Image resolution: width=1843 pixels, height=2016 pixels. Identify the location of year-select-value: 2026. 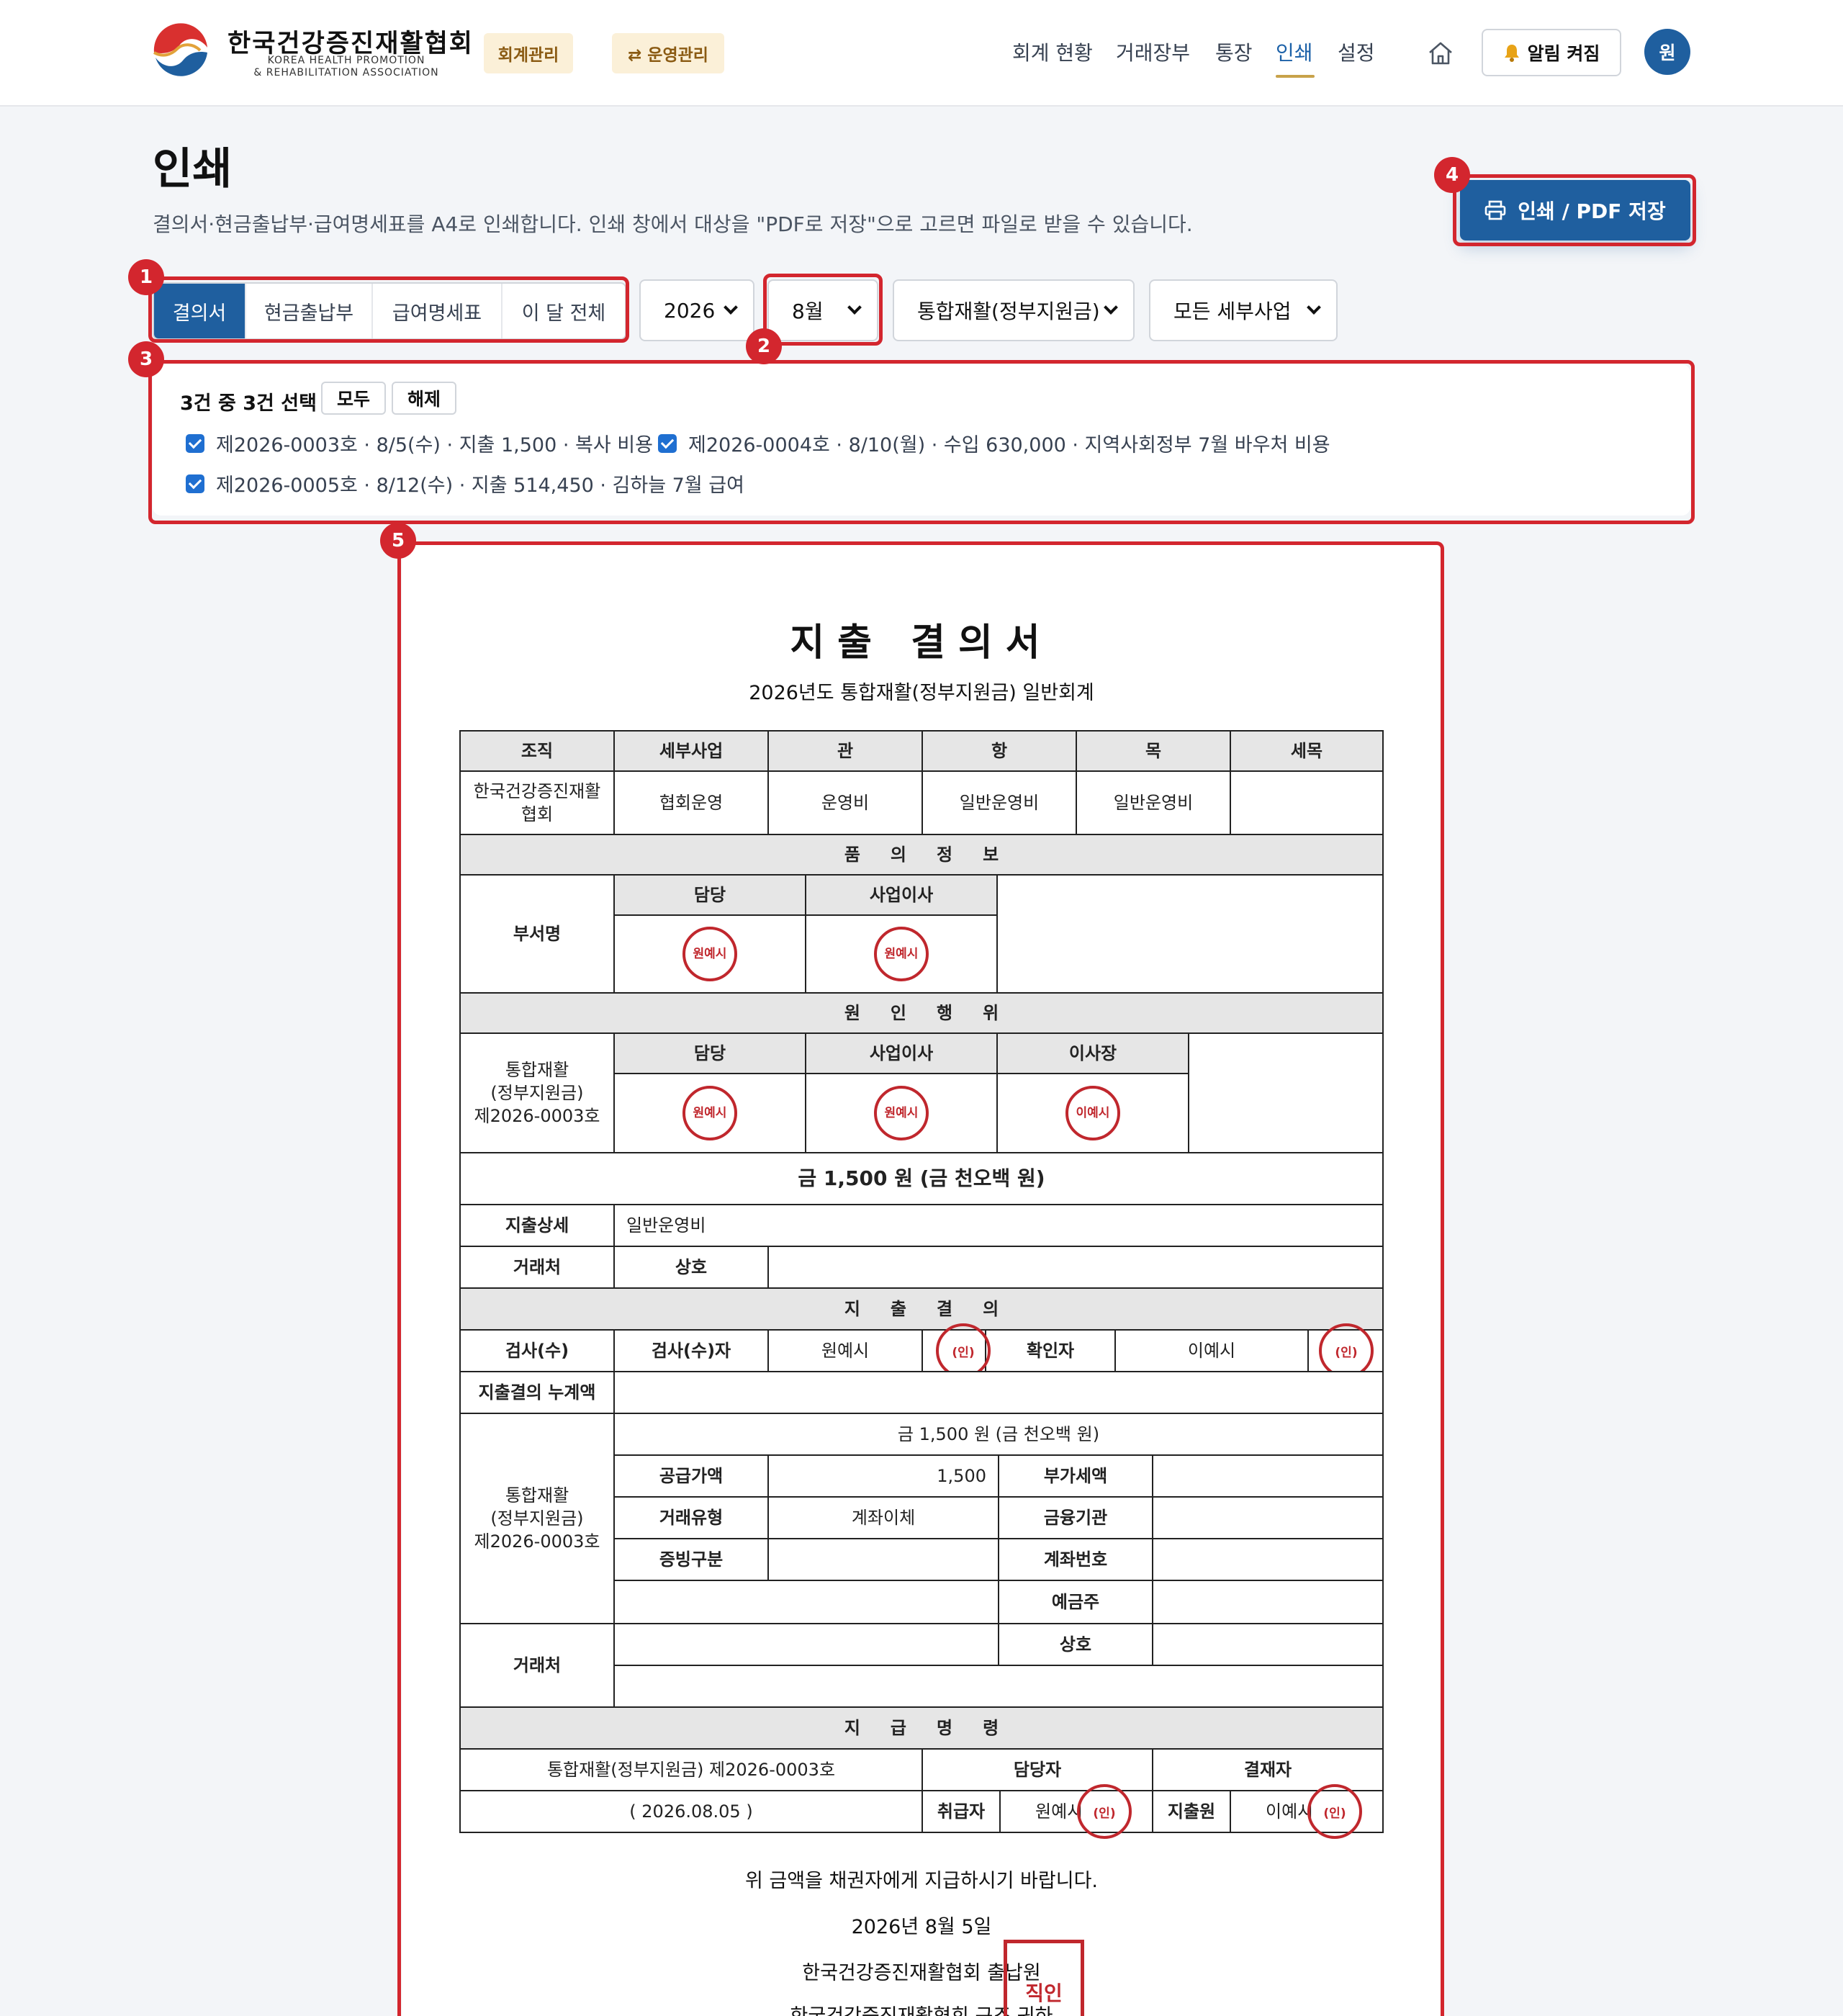
(690, 310).